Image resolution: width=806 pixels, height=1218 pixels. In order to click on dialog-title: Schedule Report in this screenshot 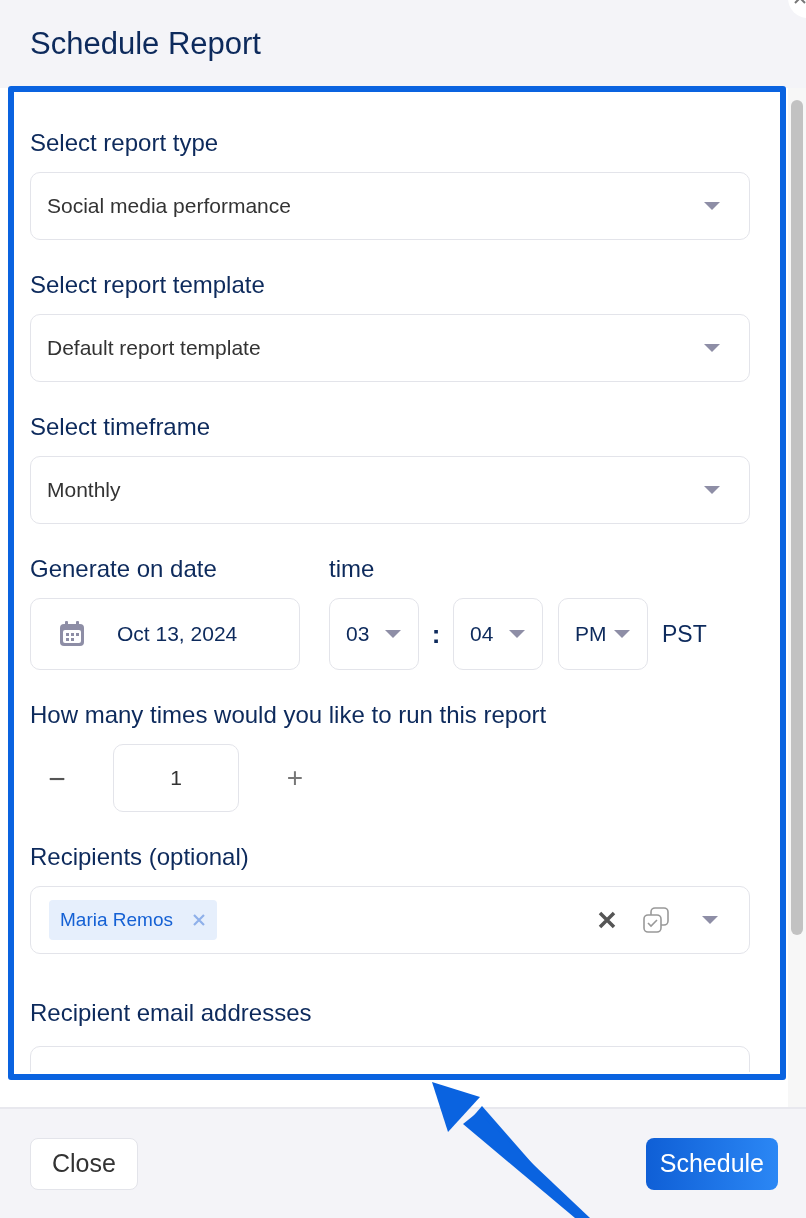, I will do `click(145, 43)`.